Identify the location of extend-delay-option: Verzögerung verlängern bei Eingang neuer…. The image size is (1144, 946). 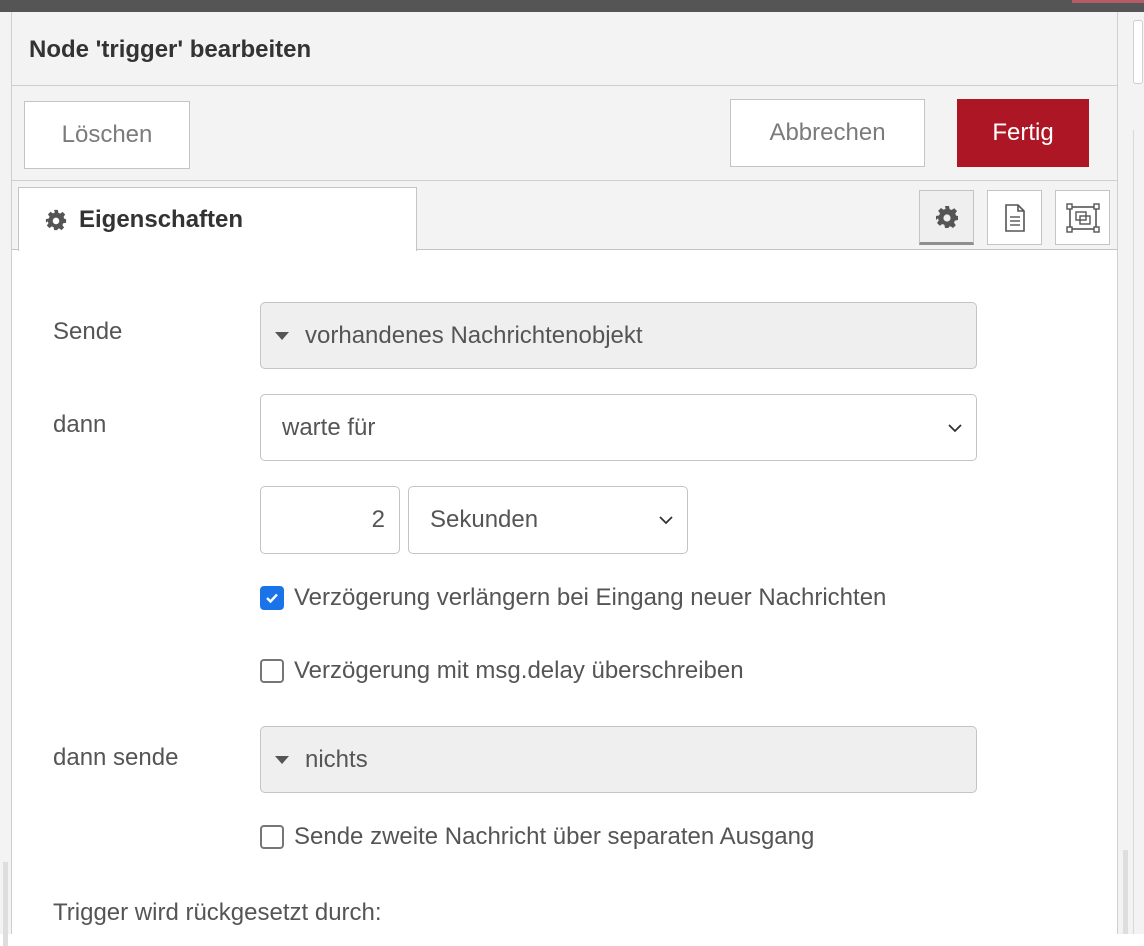
(573, 598).